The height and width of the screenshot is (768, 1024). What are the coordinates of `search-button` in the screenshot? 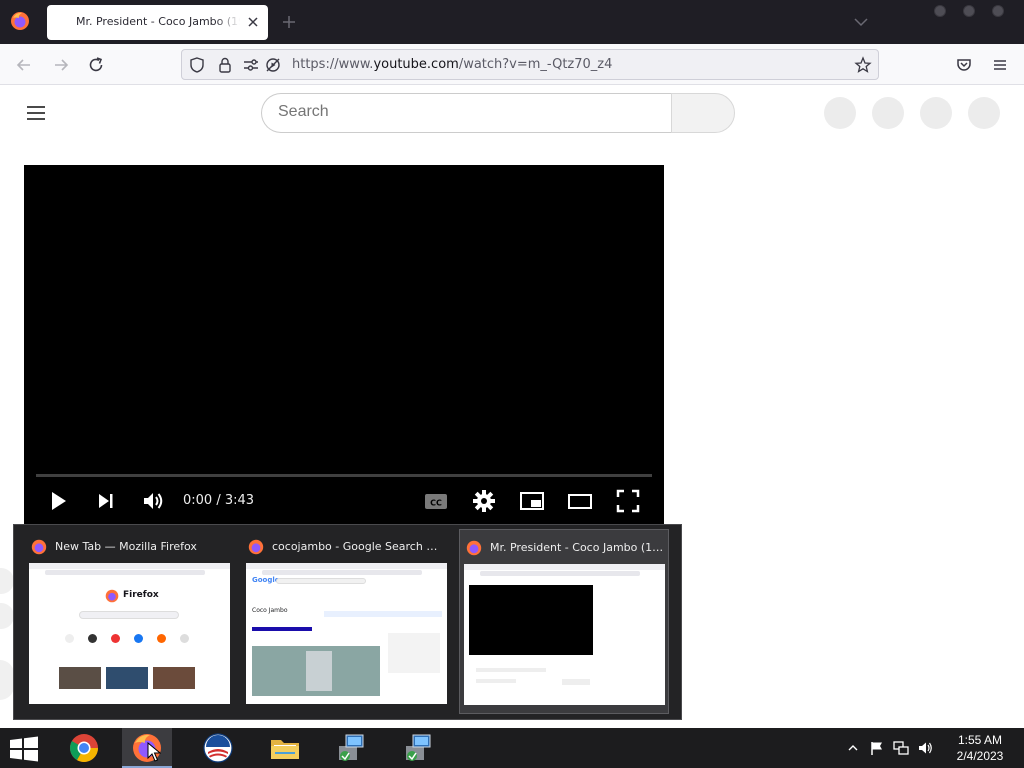 It's located at (703, 113).